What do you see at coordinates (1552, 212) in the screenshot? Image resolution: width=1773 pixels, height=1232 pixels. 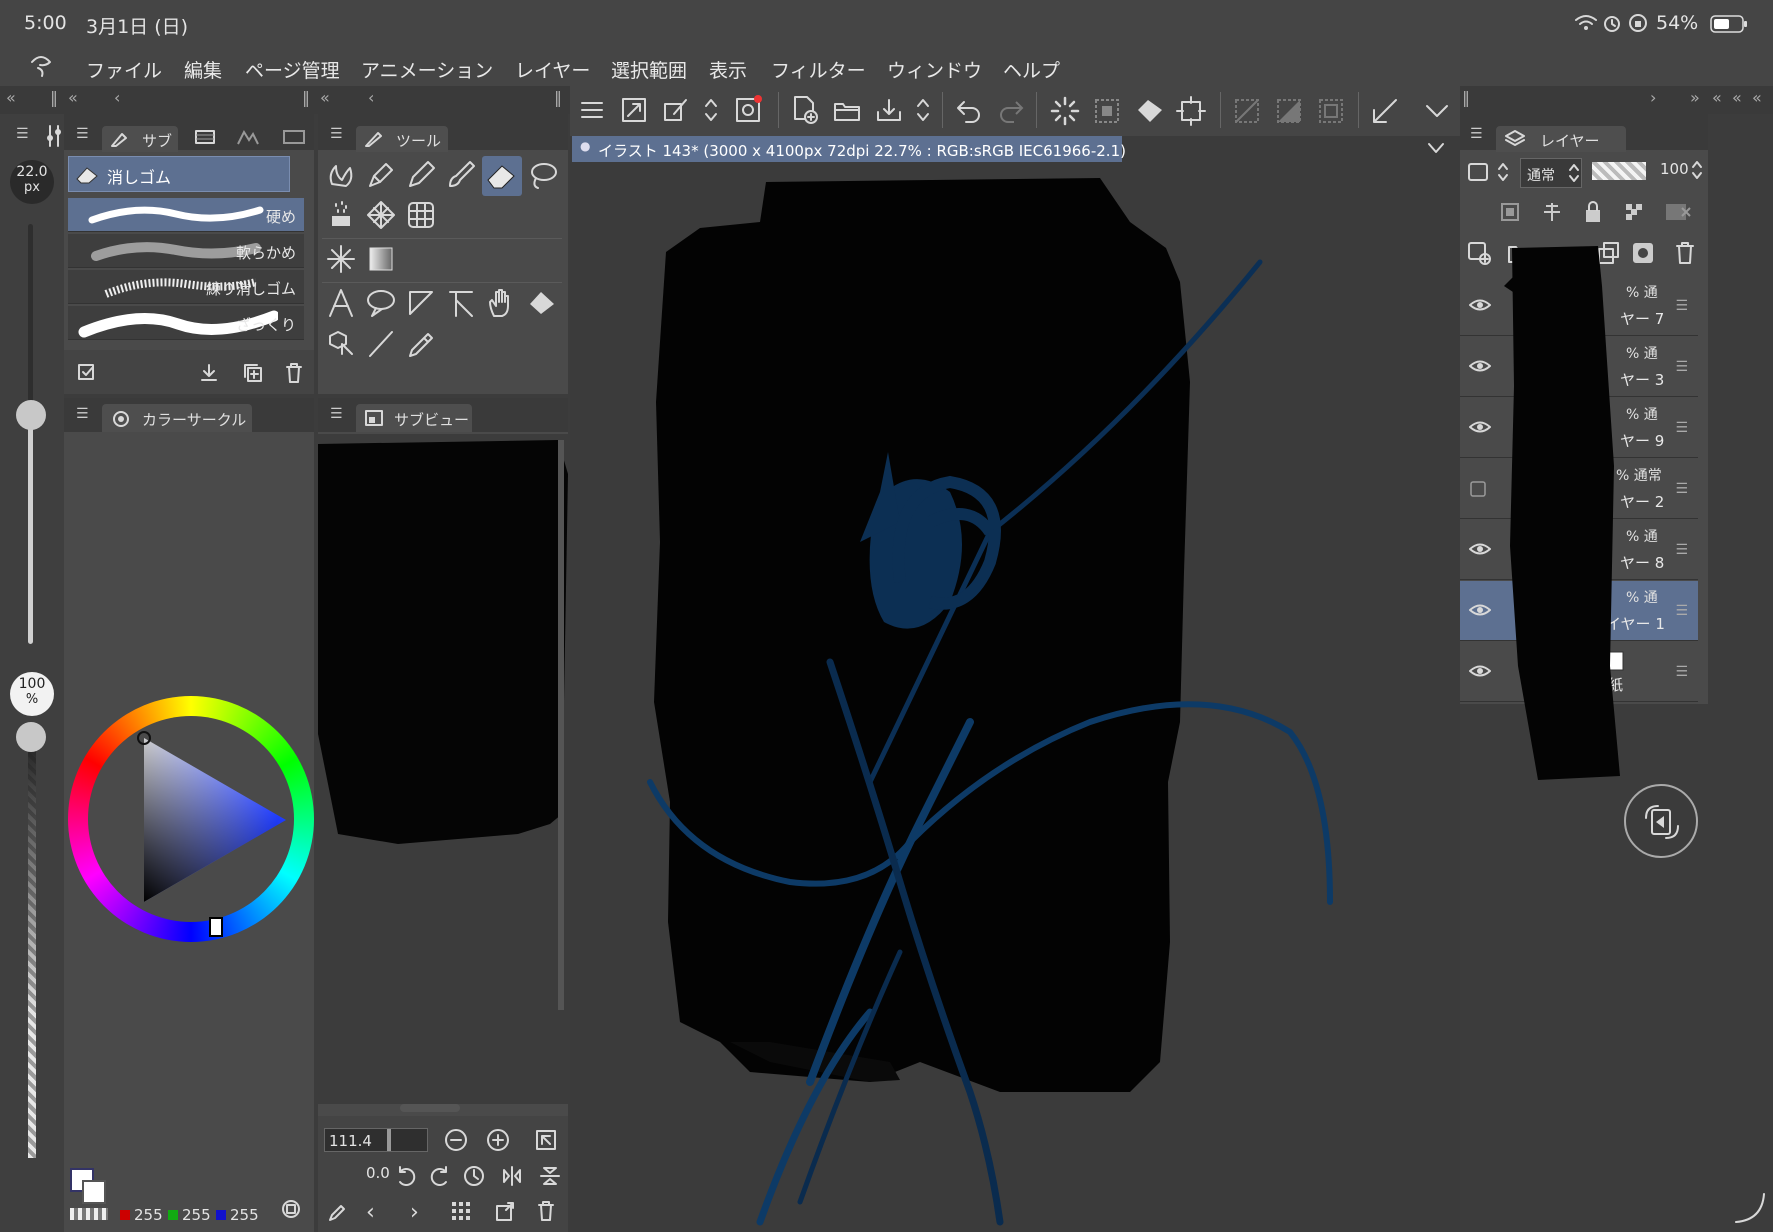 I see `reference-layer-icon` at bounding box center [1552, 212].